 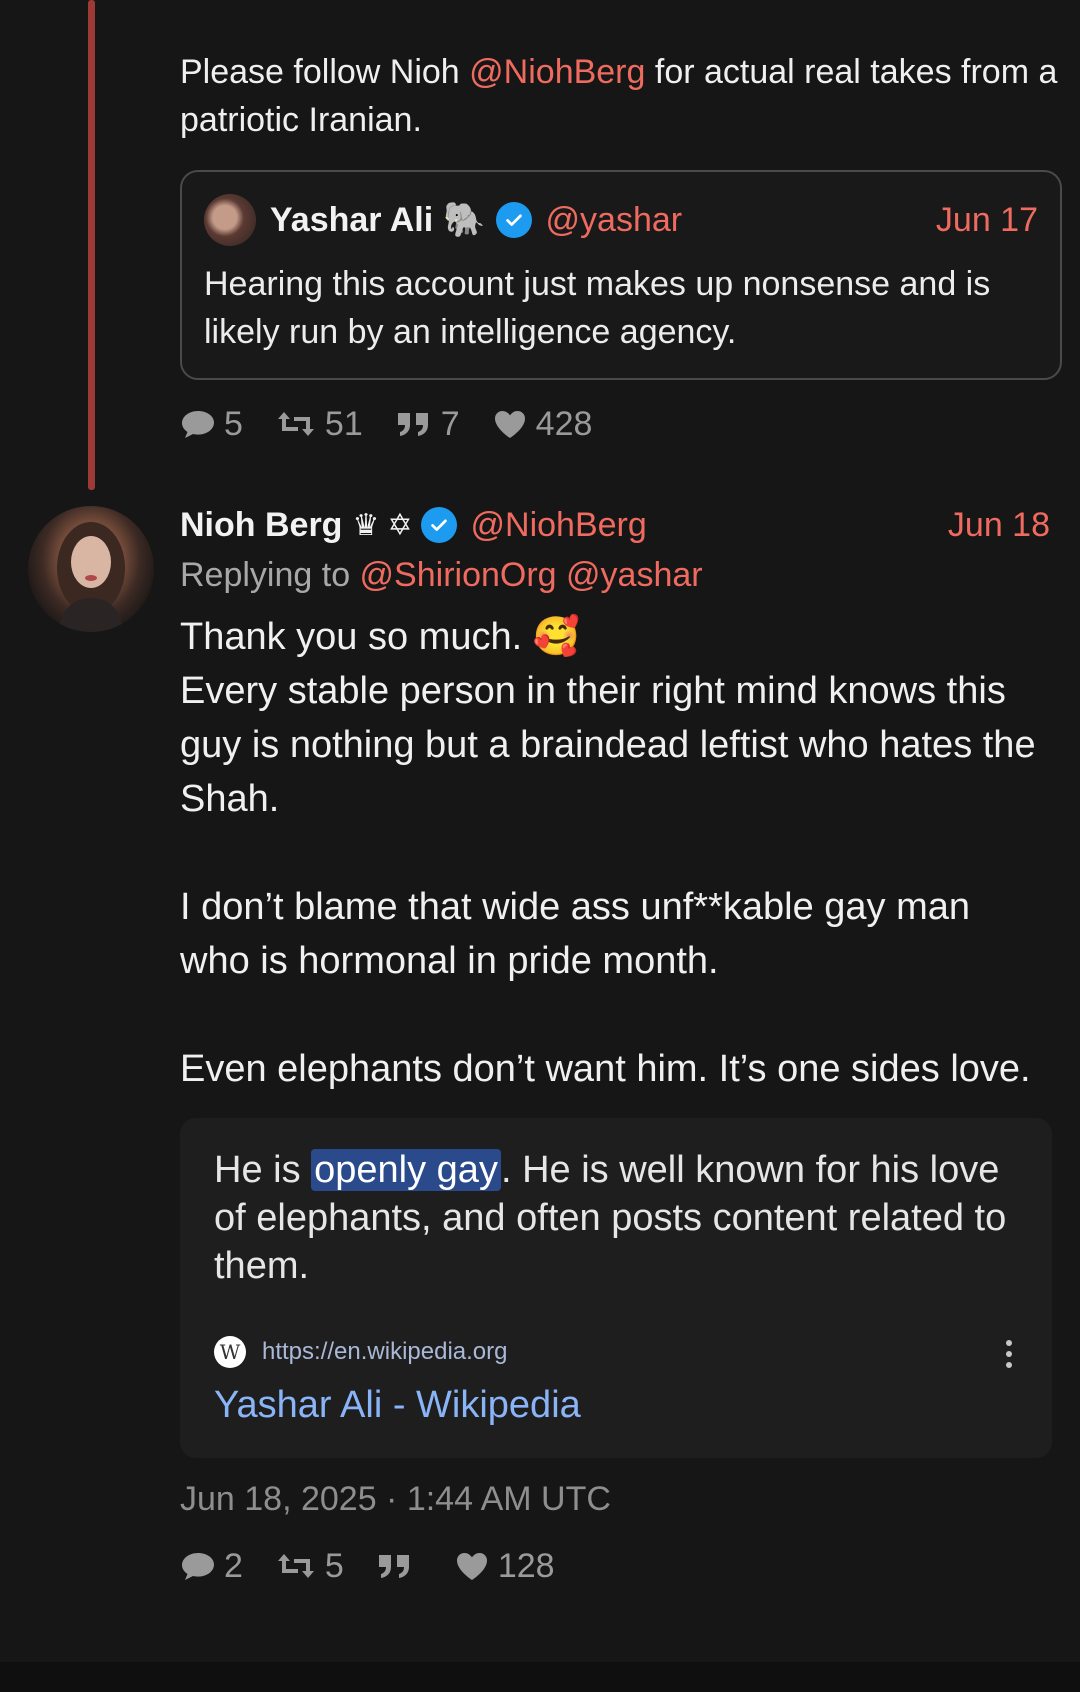 What do you see at coordinates (397, 1405) in the screenshot?
I see `source-title: Yashar Ali - Wikipedia` at bounding box center [397, 1405].